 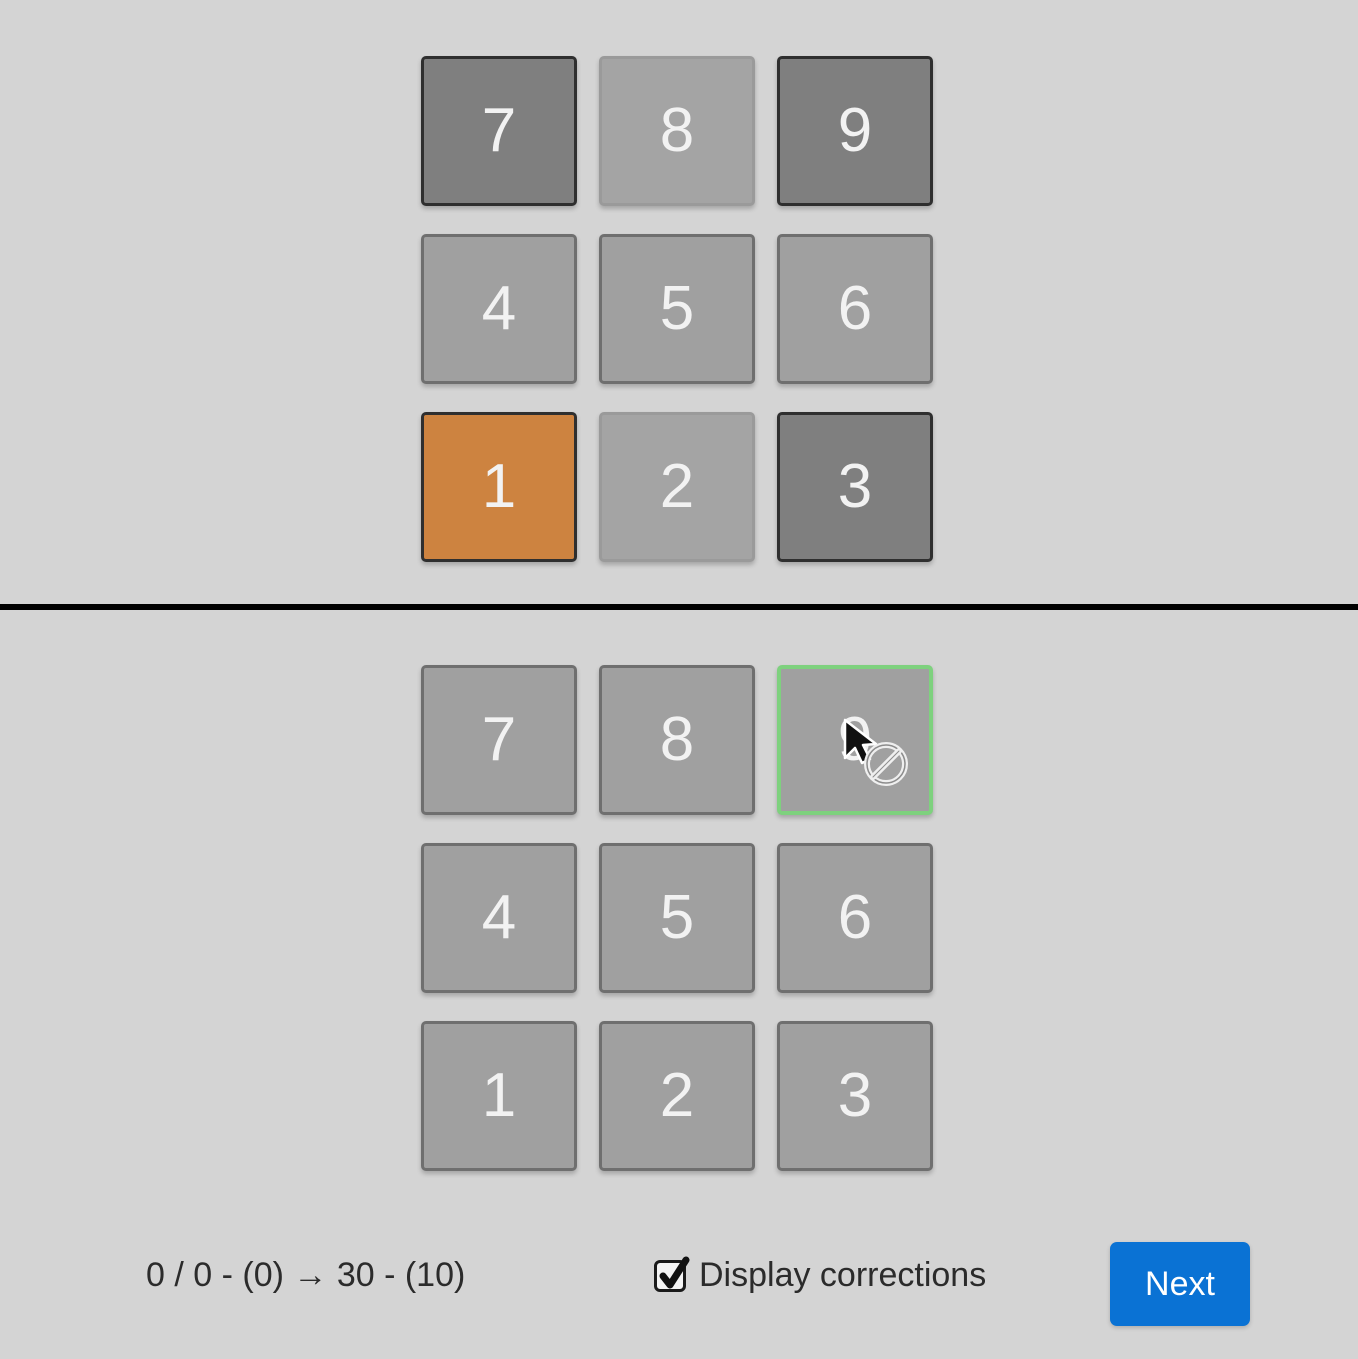 I want to click on stimulus-keypad-key-5: 5, so click(x=677, y=309).